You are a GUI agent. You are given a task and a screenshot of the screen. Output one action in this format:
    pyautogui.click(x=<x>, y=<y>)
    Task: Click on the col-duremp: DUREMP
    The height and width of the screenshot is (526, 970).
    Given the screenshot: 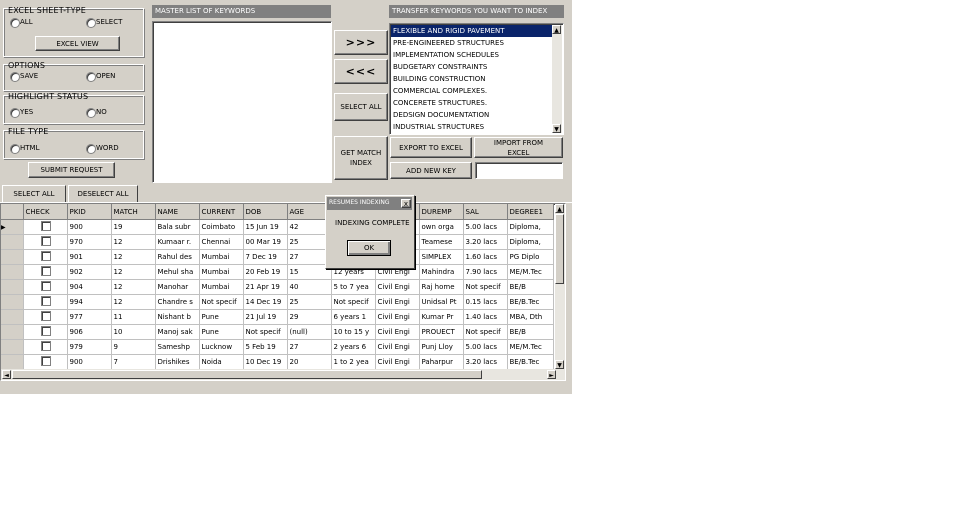 What is the action you would take?
    pyautogui.click(x=441, y=212)
    